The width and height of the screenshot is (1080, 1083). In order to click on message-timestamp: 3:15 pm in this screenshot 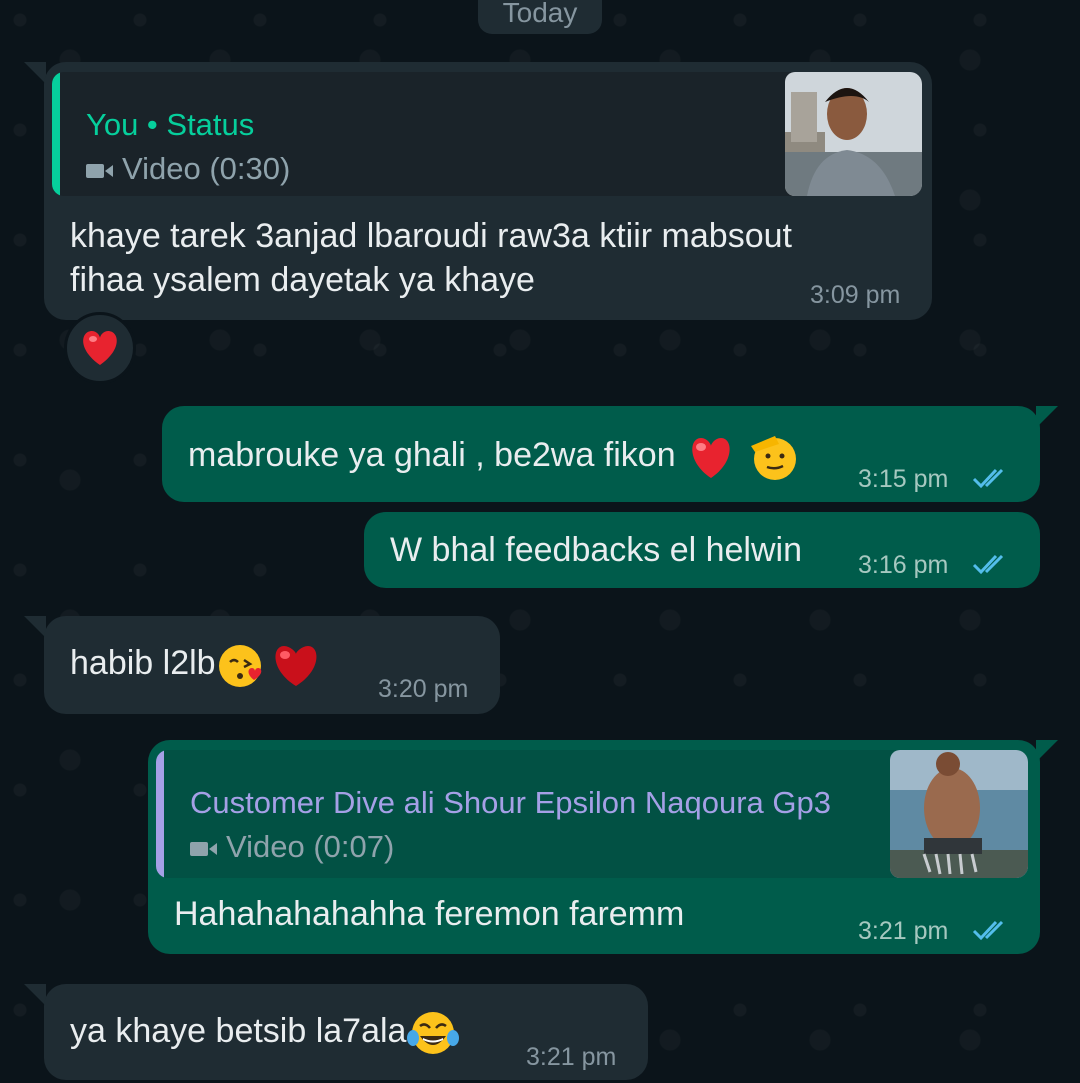, I will do `click(903, 479)`.